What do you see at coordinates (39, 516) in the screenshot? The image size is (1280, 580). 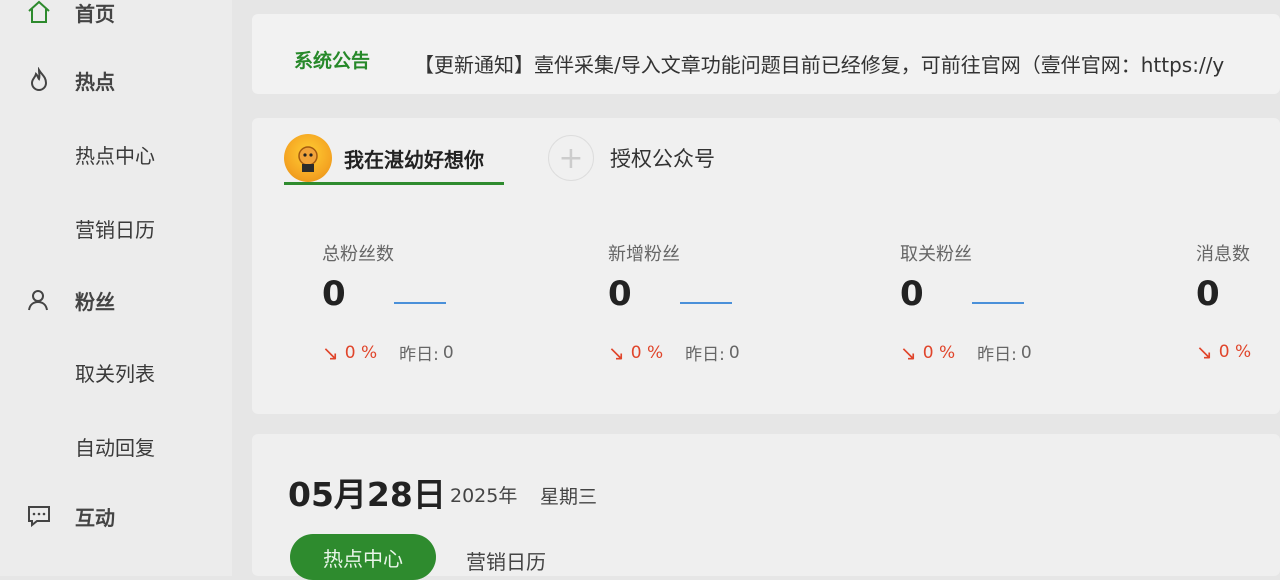 I see `chat-icon` at bounding box center [39, 516].